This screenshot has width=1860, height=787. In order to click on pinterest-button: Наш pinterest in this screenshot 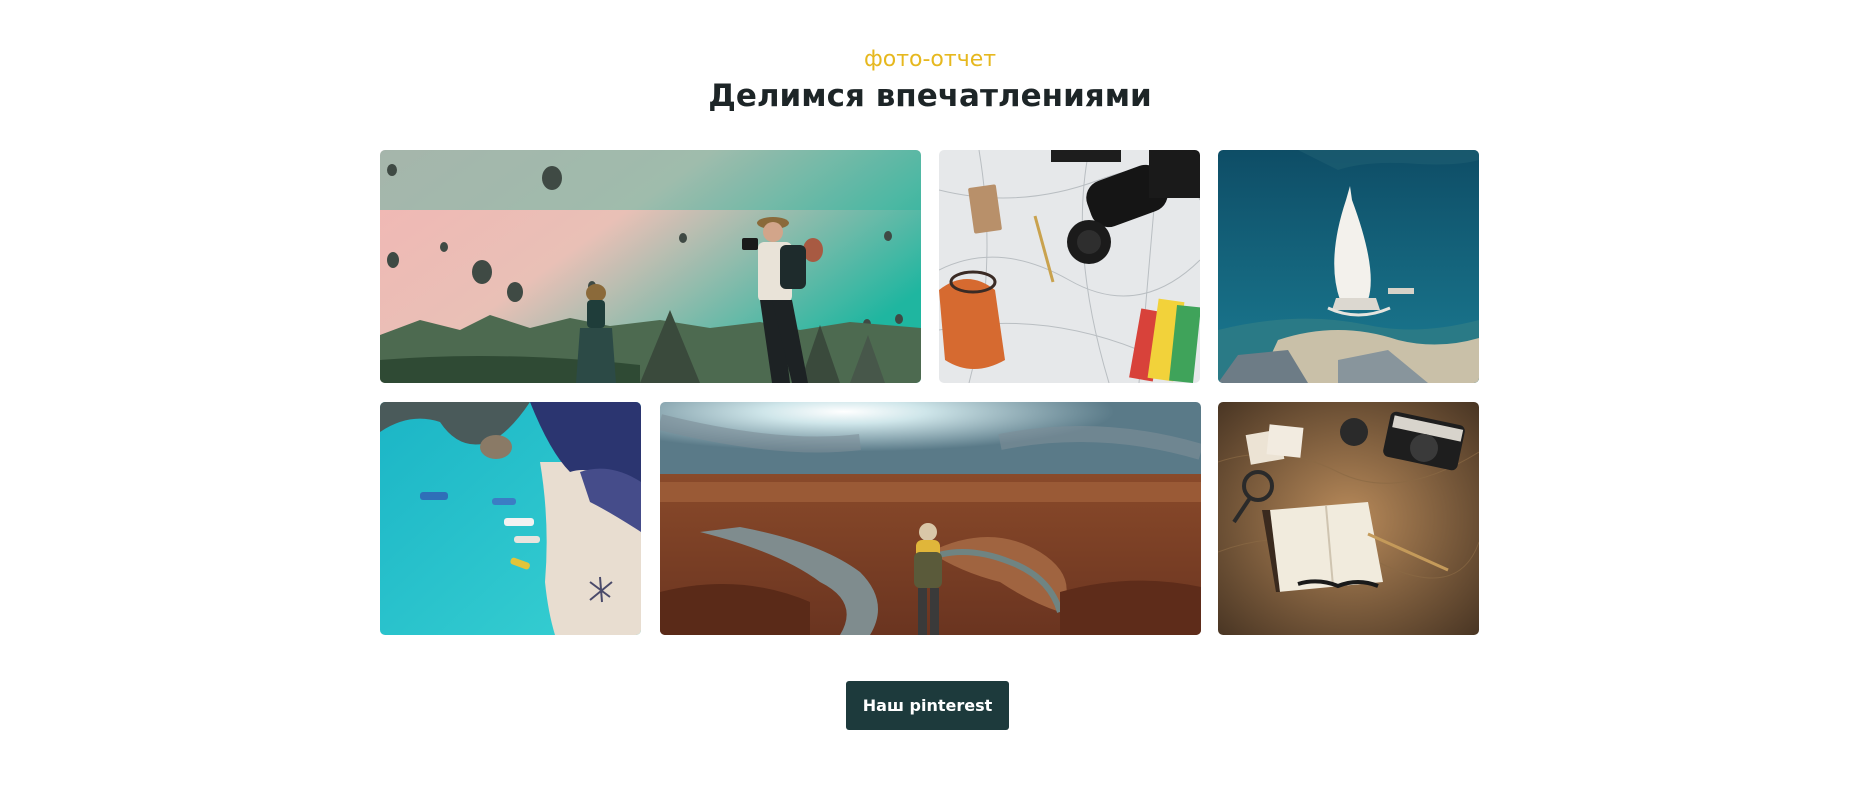, I will do `click(927, 705)`.